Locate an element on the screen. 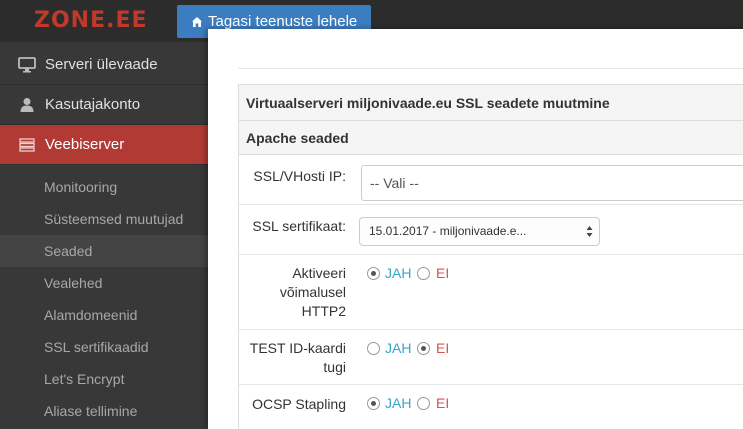 The width and height of the screenshot is (743, 429). test-id-label: TEST ID-kaardi tugi is located at coordinates (297, 357).